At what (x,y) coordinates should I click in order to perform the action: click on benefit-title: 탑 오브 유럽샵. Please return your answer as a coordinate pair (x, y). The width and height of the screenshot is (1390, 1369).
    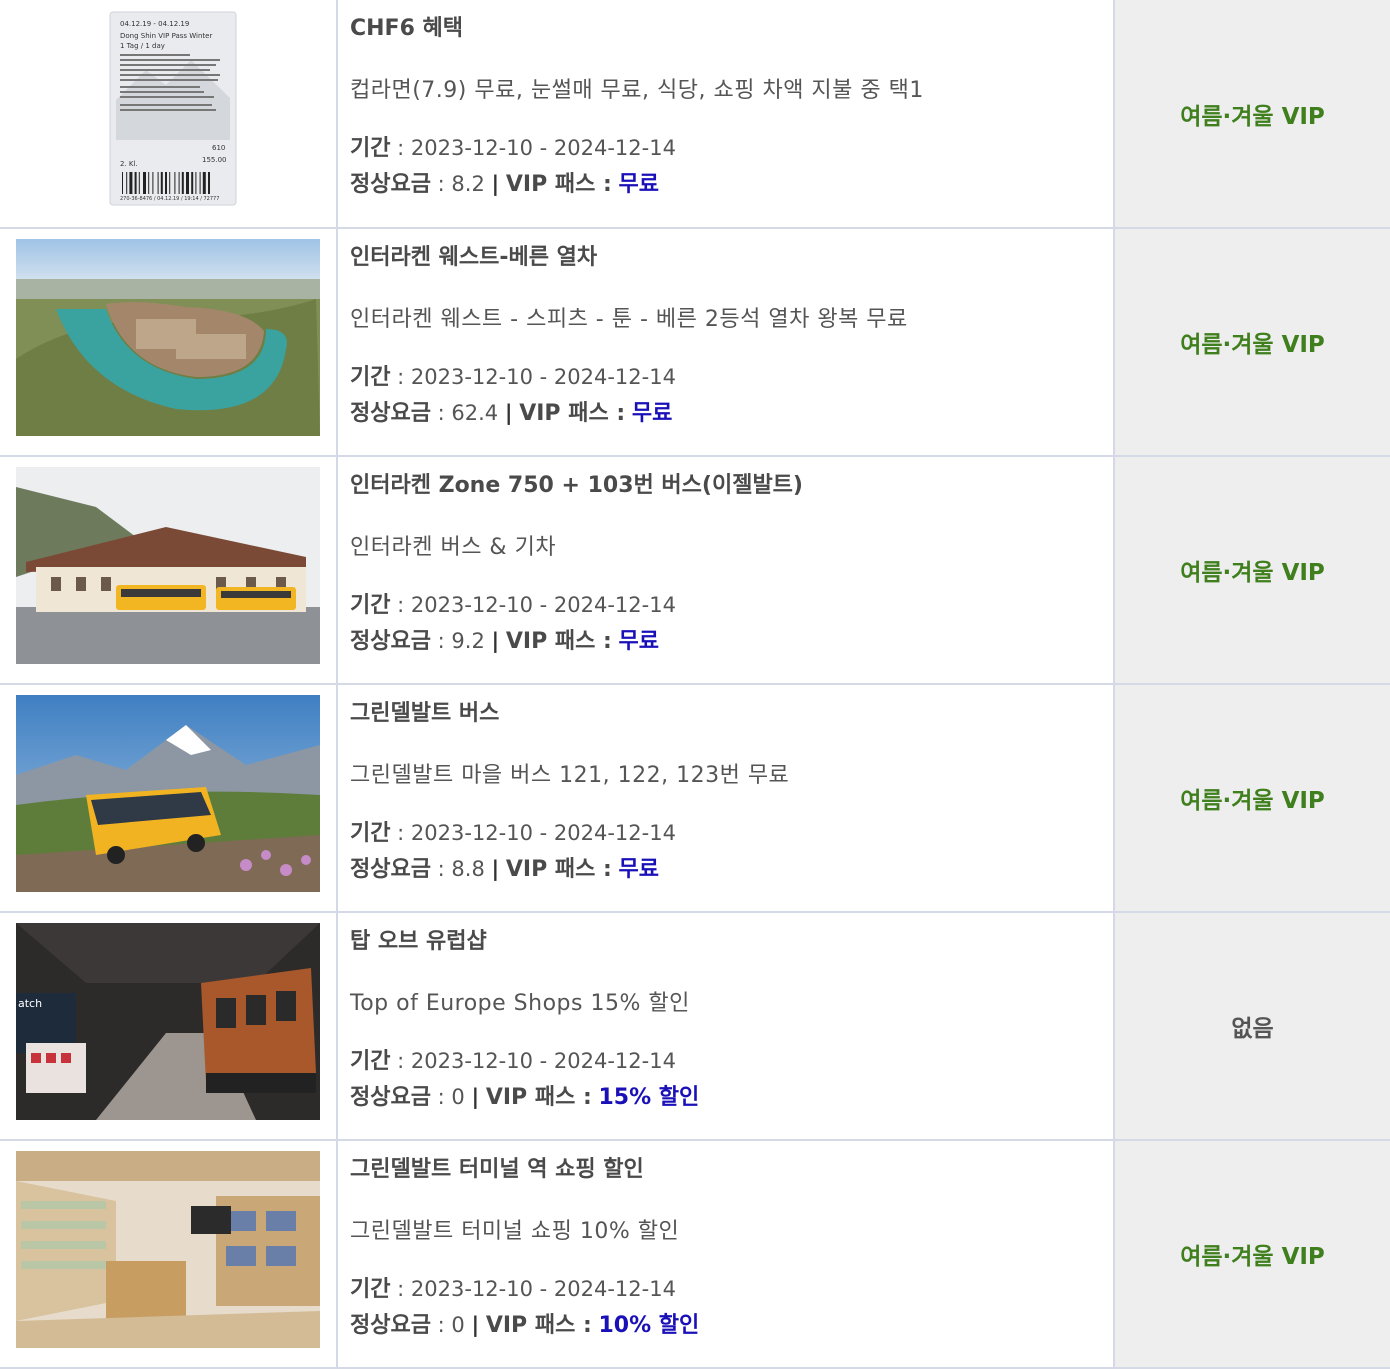
    Looking at the image, I should click on (418, 941).